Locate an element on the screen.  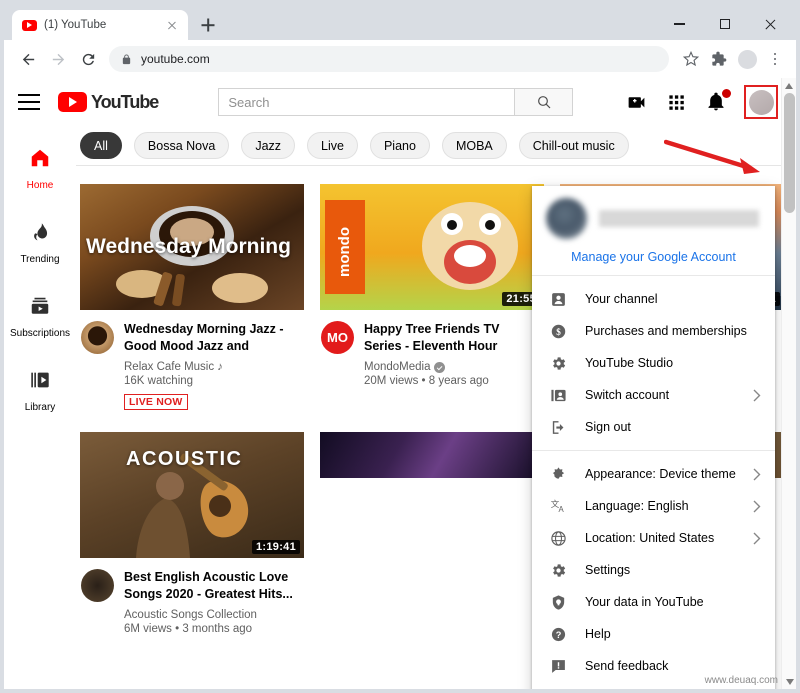
thumbnail-overlay-text: ACOUSTIC is located at coordinates (184, 459).